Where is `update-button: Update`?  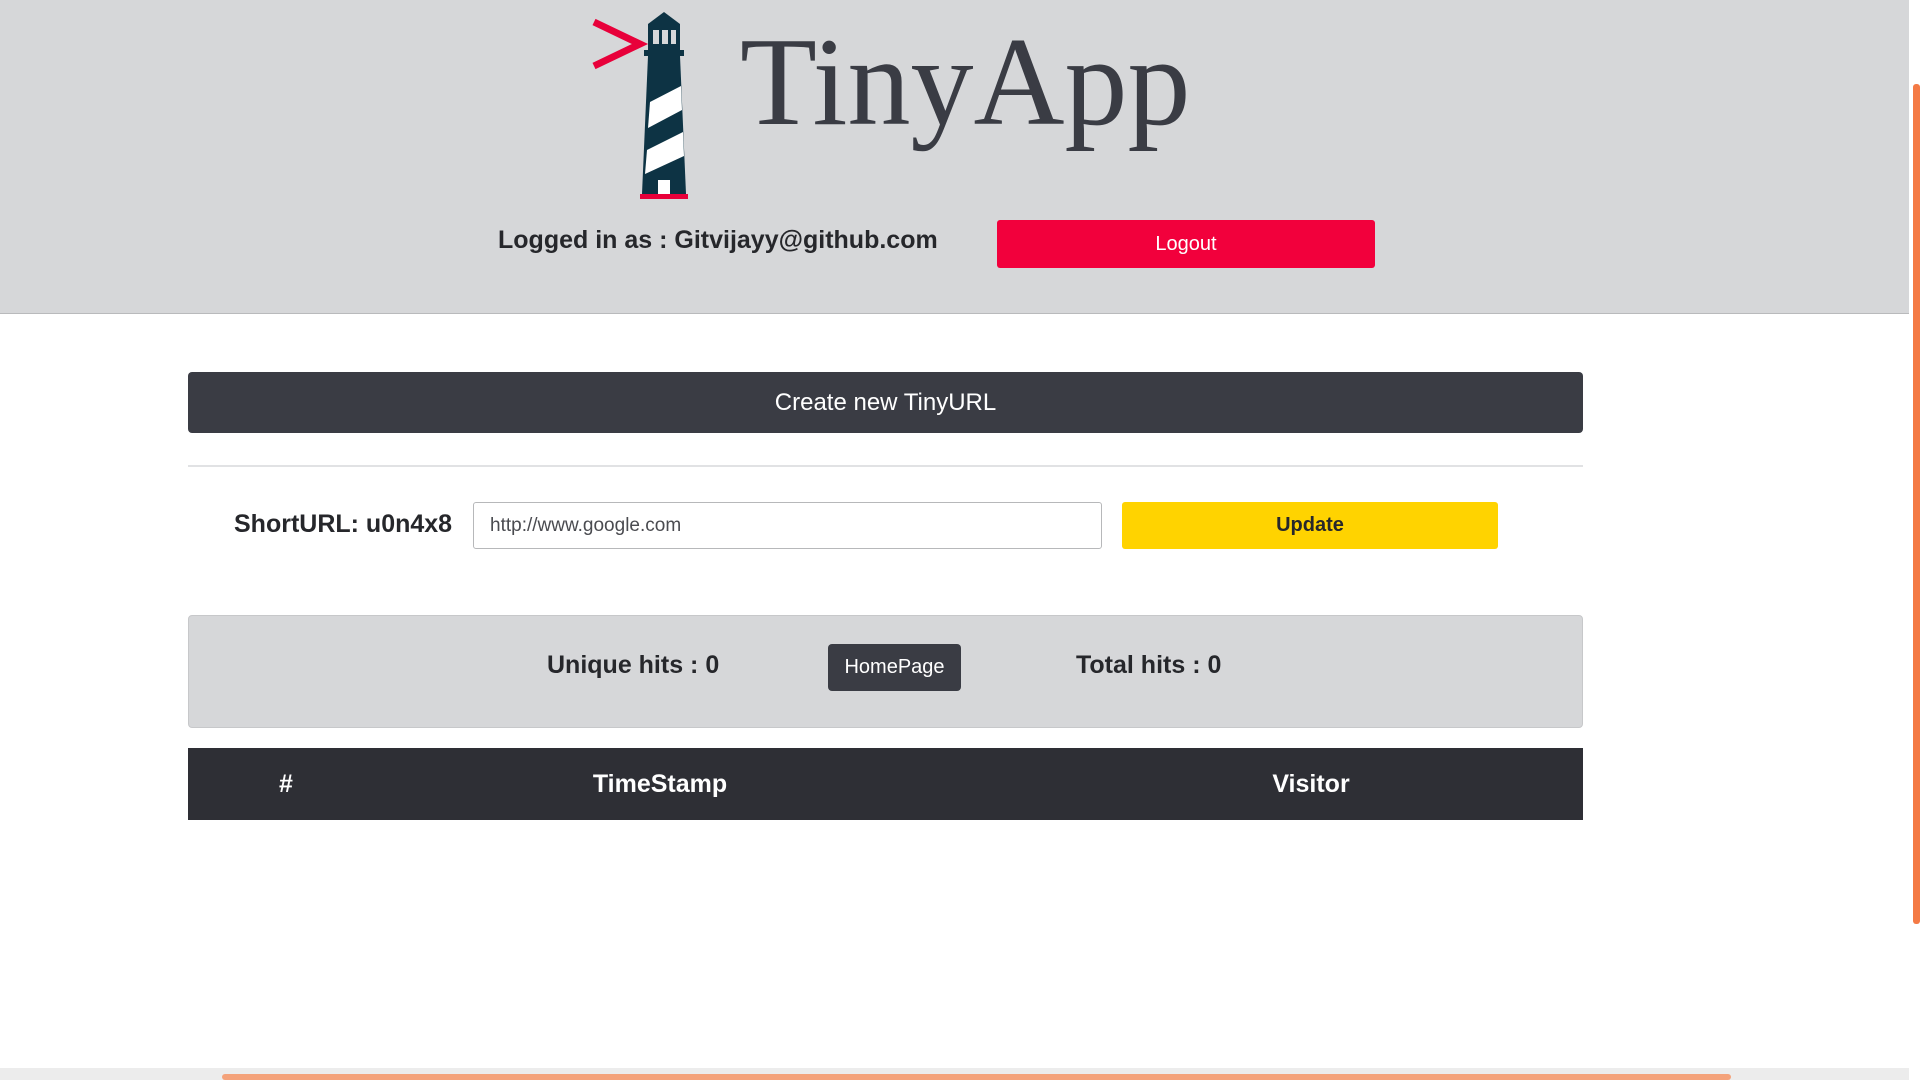 update-button: Update is located at coordinates (1310, 525).